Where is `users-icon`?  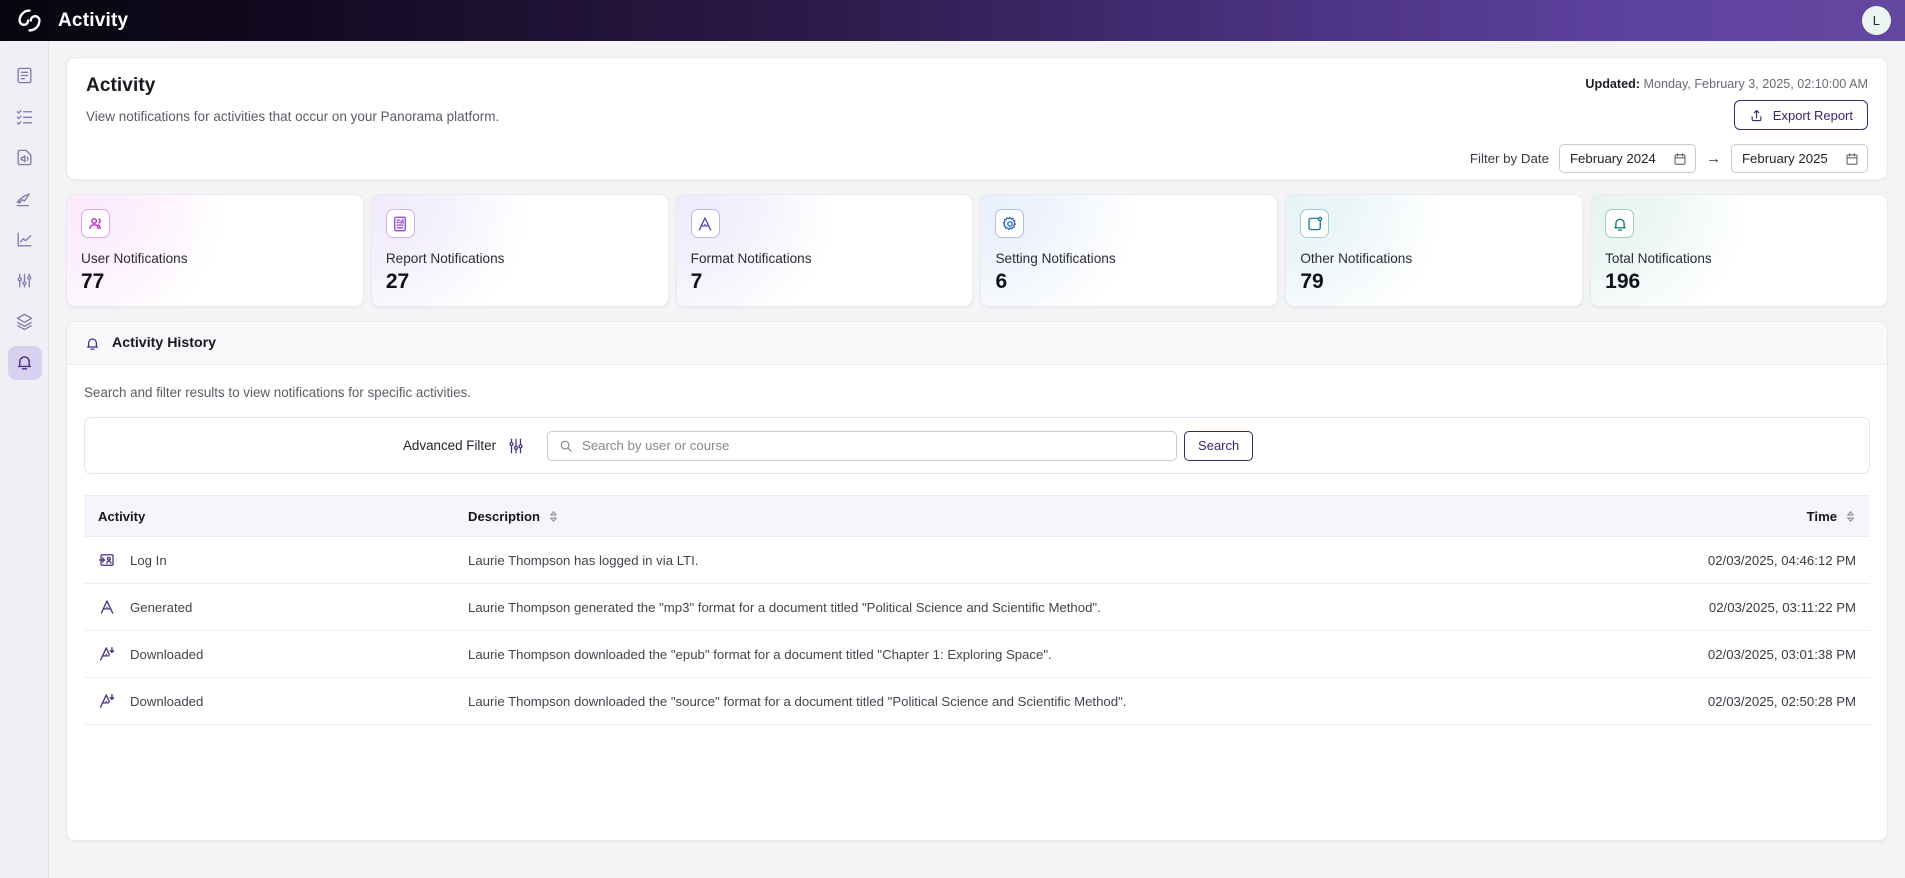
users-icon is located at coordinates (94, 223).